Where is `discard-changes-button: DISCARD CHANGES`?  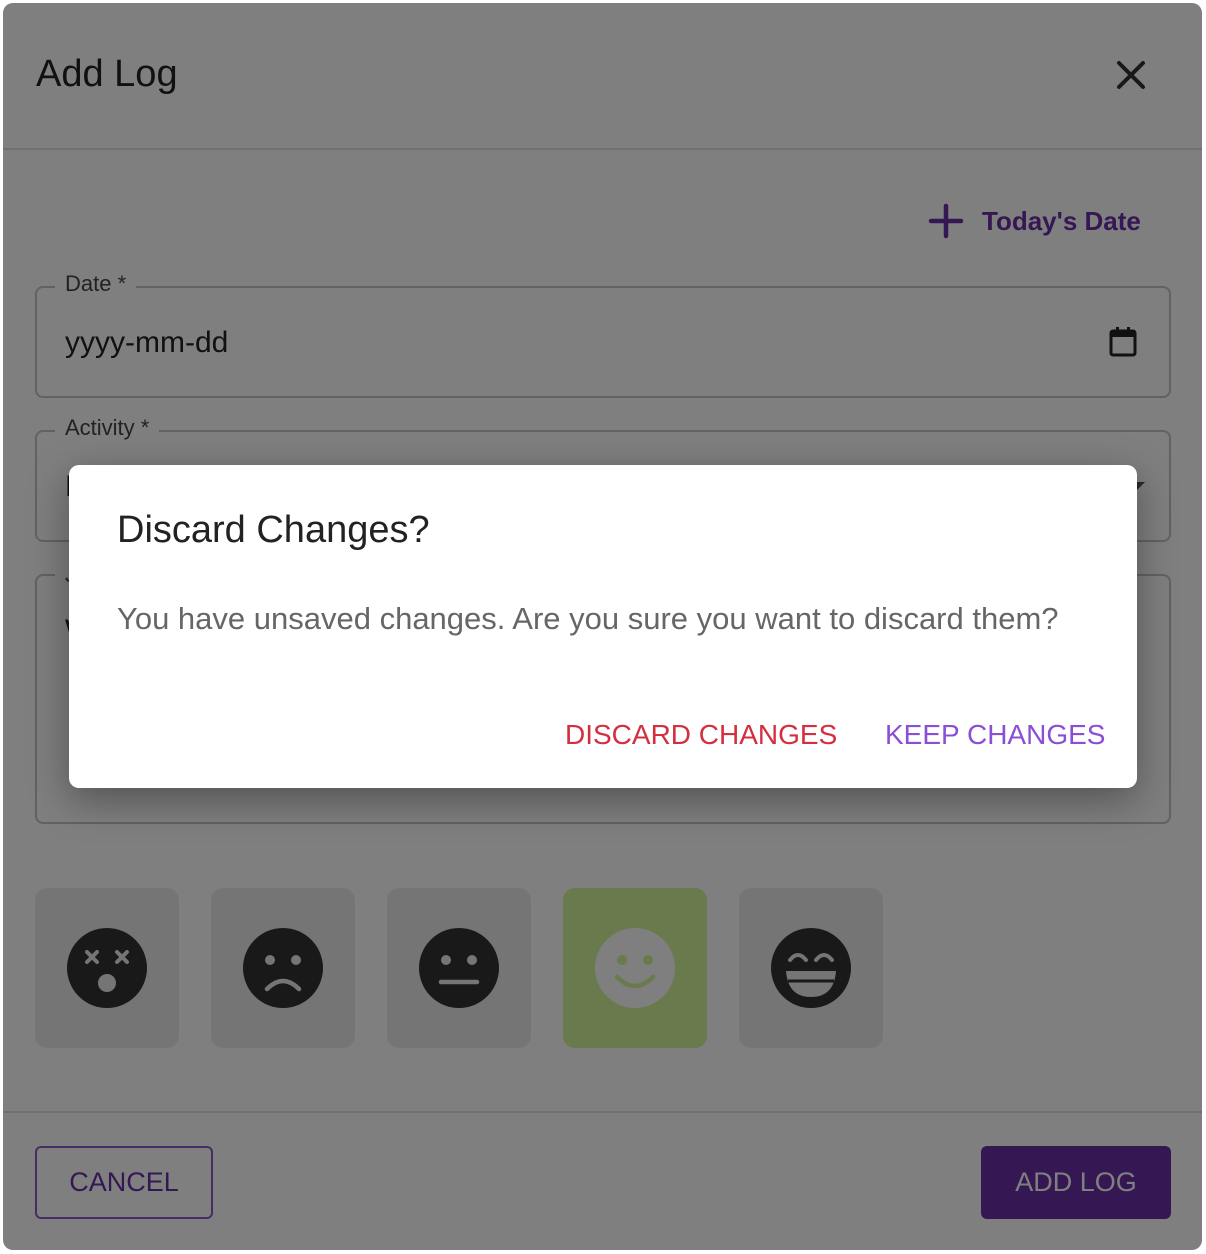 discard-changes-button: DISCARD CHANGES is located at coordinates (701, 735).